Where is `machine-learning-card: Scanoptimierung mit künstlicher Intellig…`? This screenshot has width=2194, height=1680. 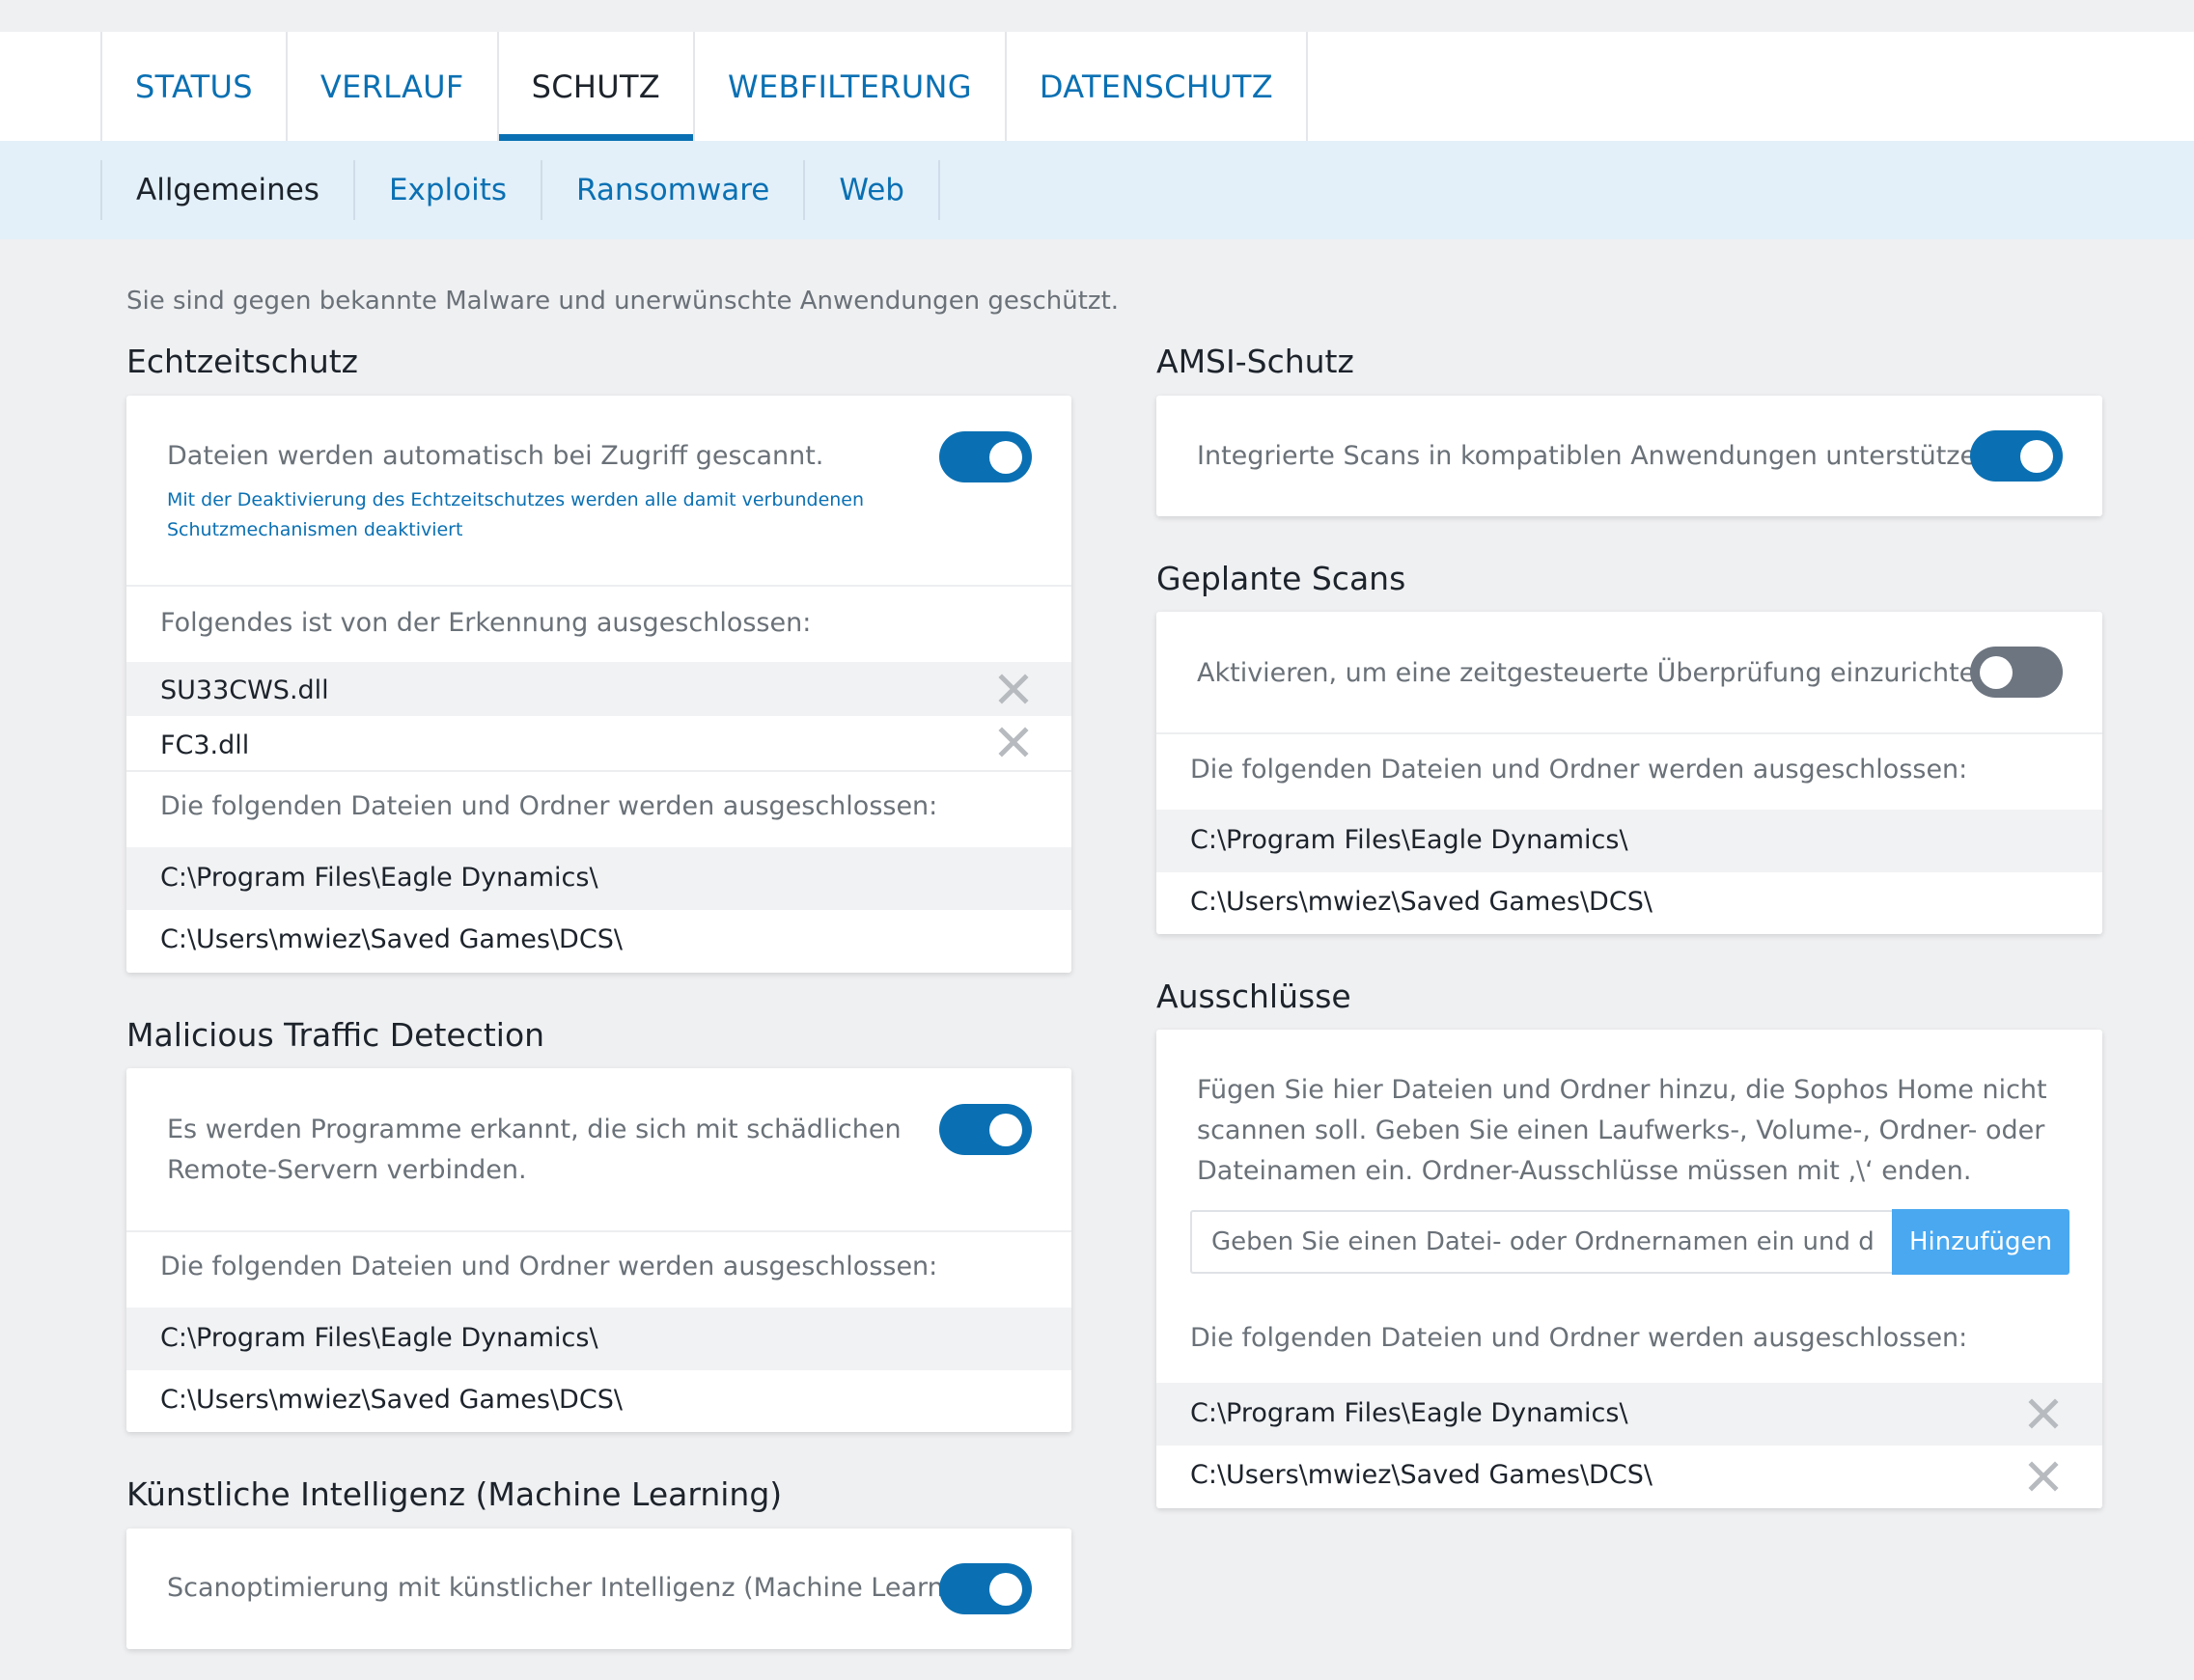
machine-learning-card: Scanoptimierung mit künstlicher Intellig… is located at coordinates (598, 1589).